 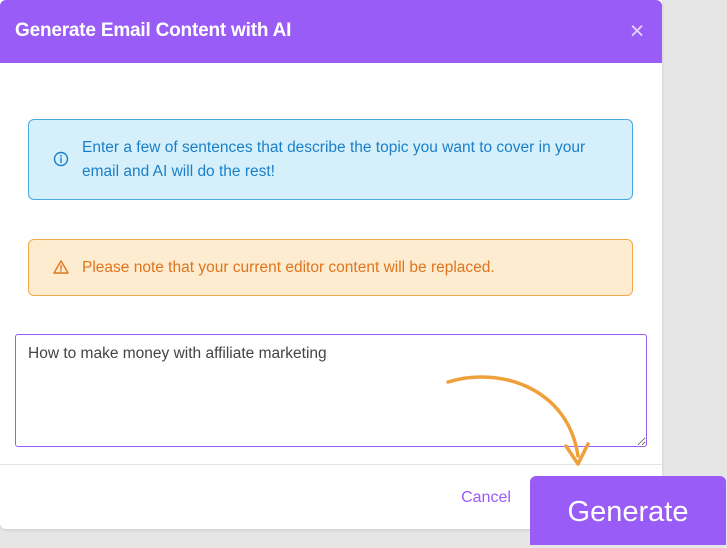 I want to click on close-icon: ×, so click(x=637, y=31).